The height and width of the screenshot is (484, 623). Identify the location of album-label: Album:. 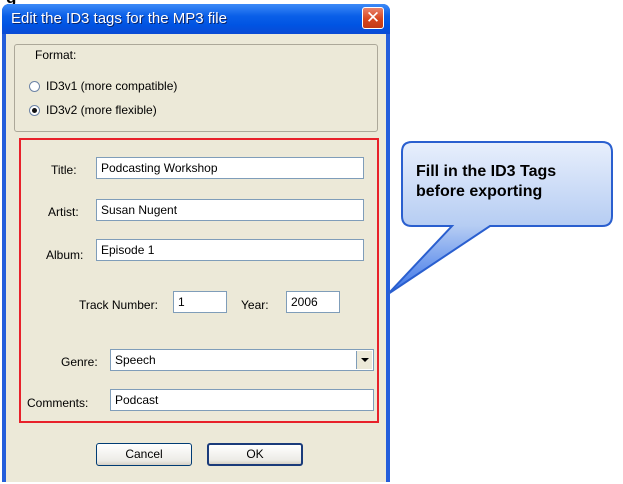
(65, 255).